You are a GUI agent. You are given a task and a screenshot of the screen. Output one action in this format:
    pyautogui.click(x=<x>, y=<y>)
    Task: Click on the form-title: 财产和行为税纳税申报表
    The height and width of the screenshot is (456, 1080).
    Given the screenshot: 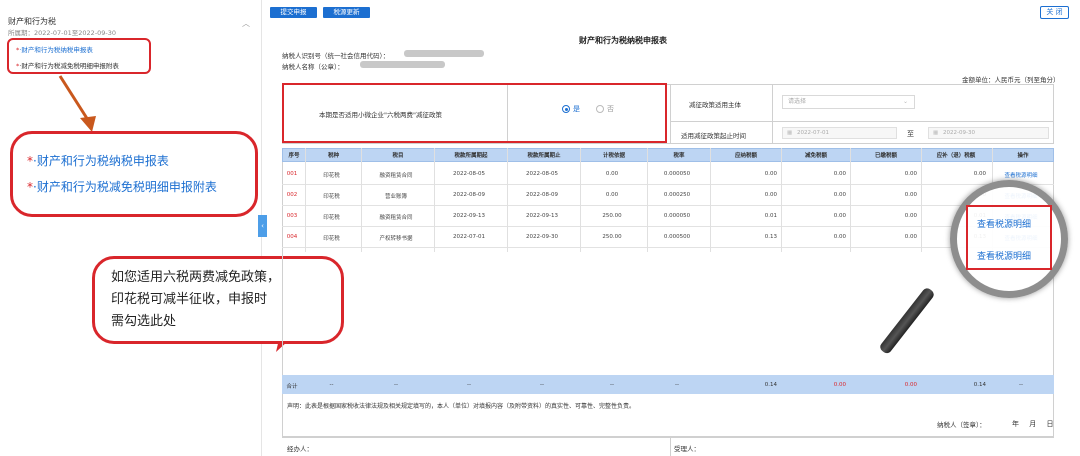 What is the action you would take?
    pyautogui.click(x=623, y=40)
    